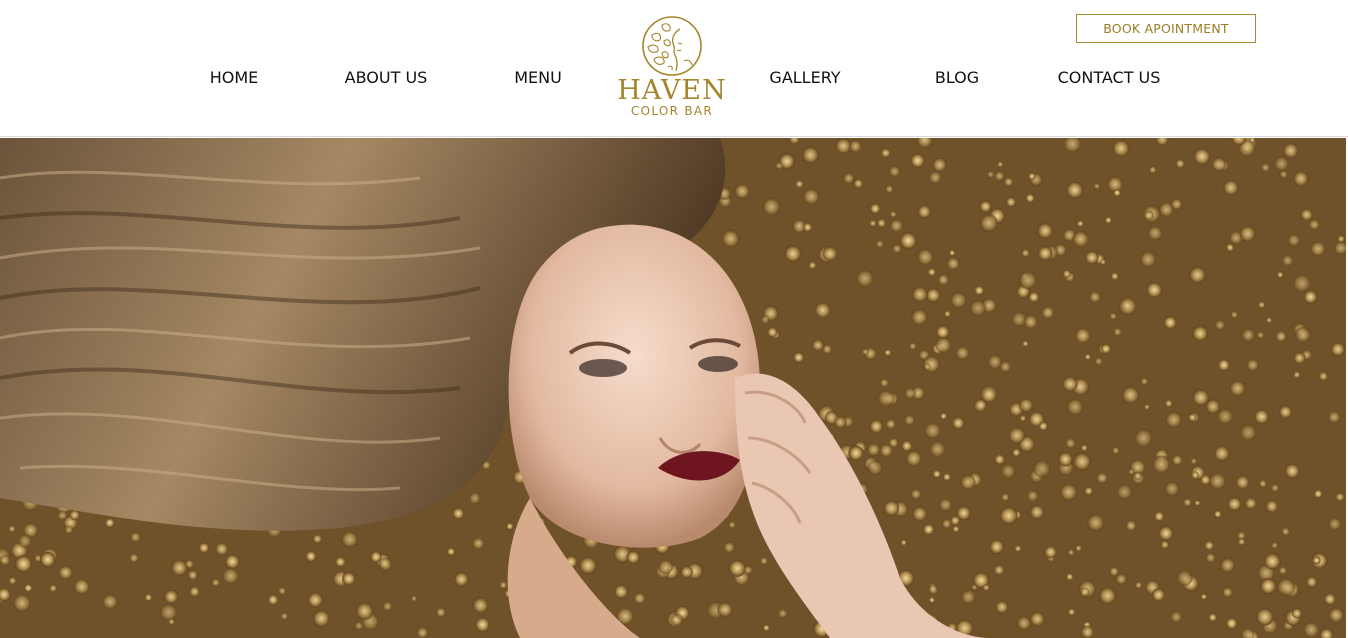 The height and width of the screenshot is (638, 1348). Describe the element at coordinates (538, 77) in the screenshot. I see `nav-menu: MENU` at that location.